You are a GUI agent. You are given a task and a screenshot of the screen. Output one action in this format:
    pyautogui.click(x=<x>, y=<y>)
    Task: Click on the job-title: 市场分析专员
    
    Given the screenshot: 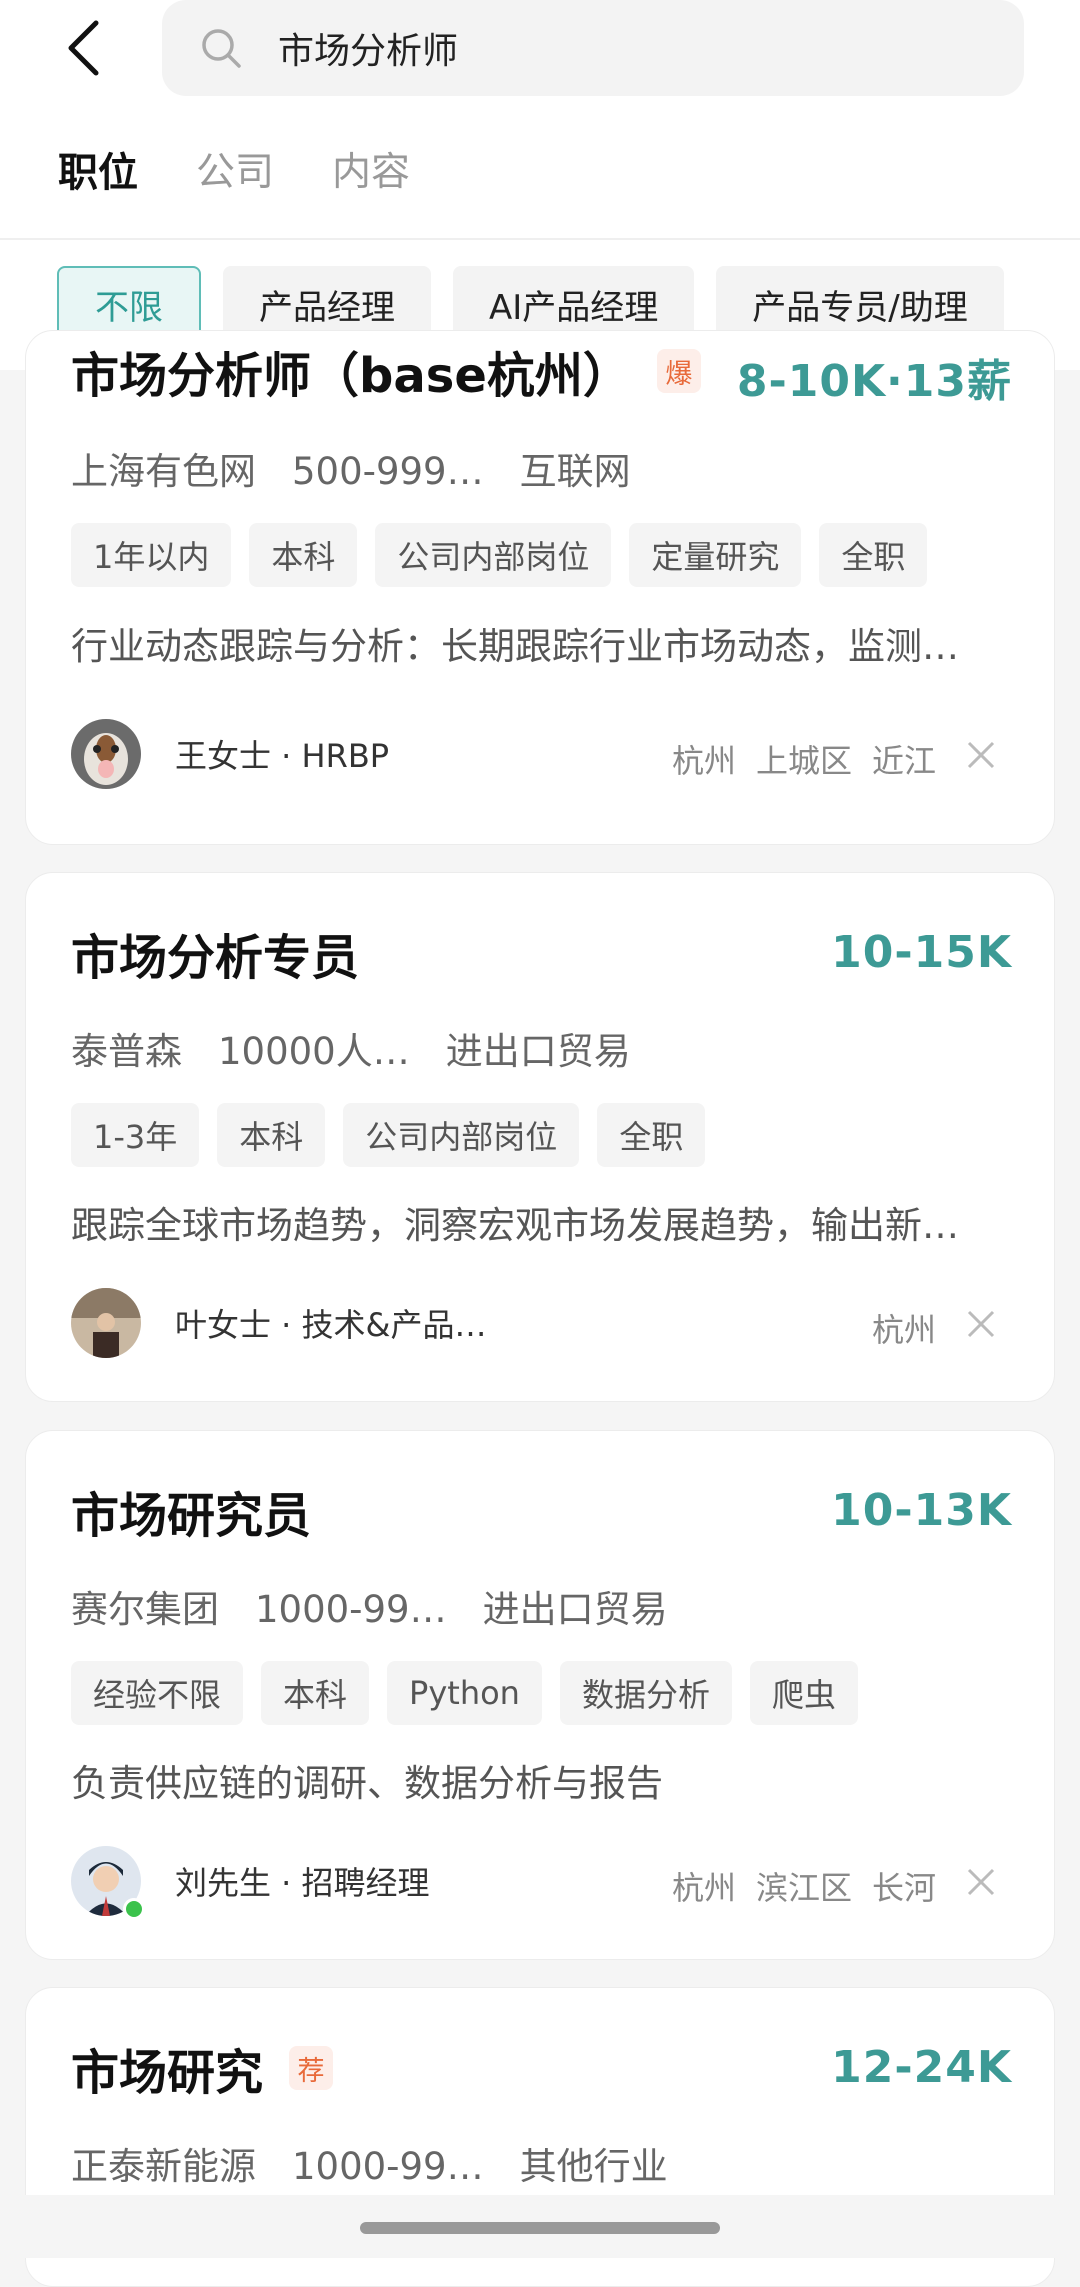 What is the action you would take?
    pyautogui.click(x=215, y=953)
    